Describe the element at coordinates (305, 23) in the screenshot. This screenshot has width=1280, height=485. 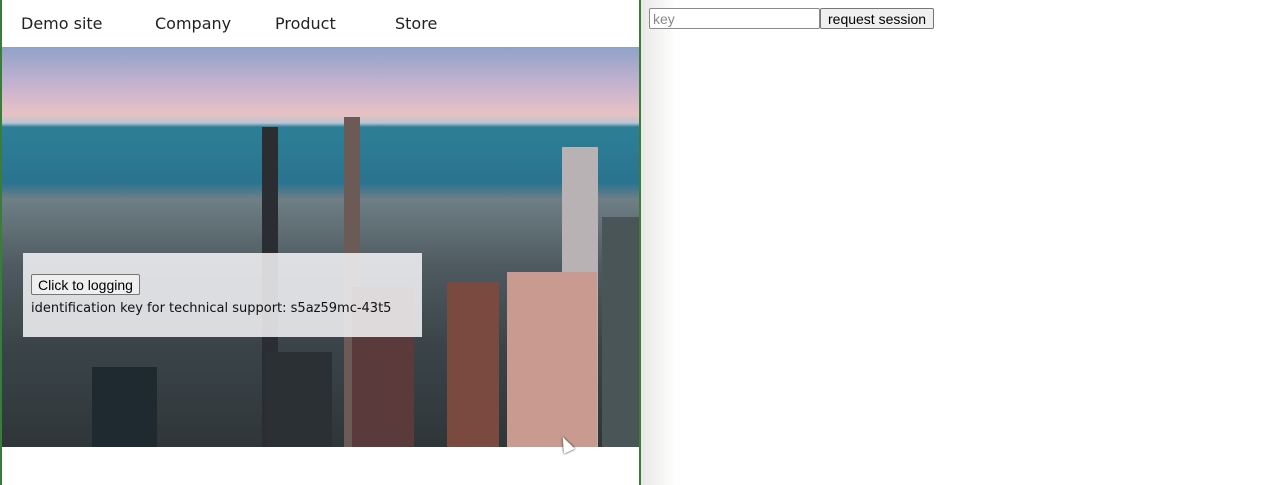
I see `nav-product: Product` at that location.